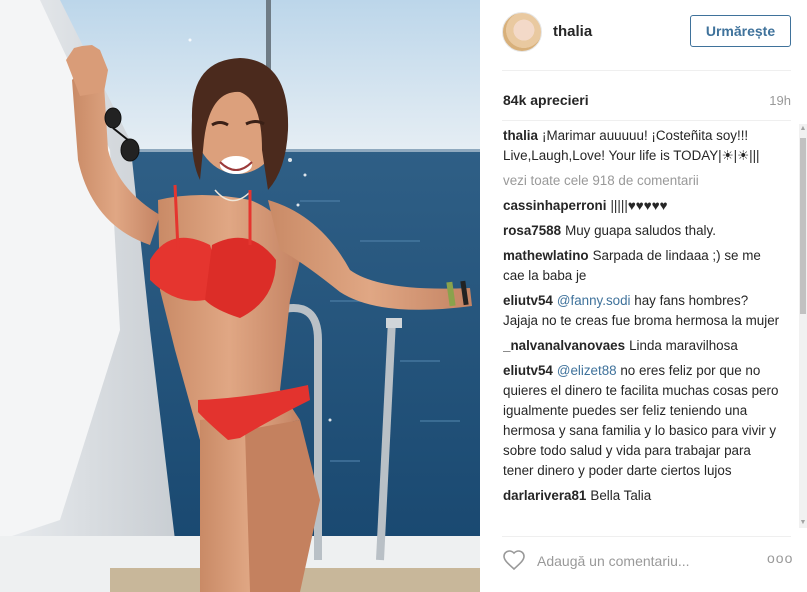  I want to click on comment-text: Muy guapa saludos thaly., so click(640, 230).